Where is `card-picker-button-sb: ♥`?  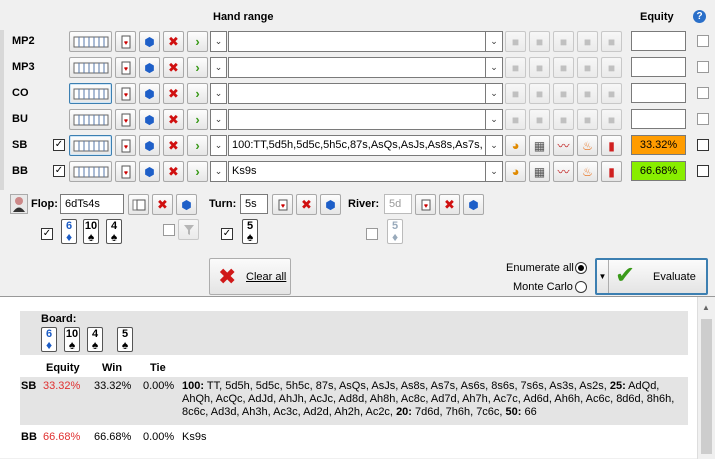 card-picker-button-sb: ♥ is located at coordinates (125, 145).